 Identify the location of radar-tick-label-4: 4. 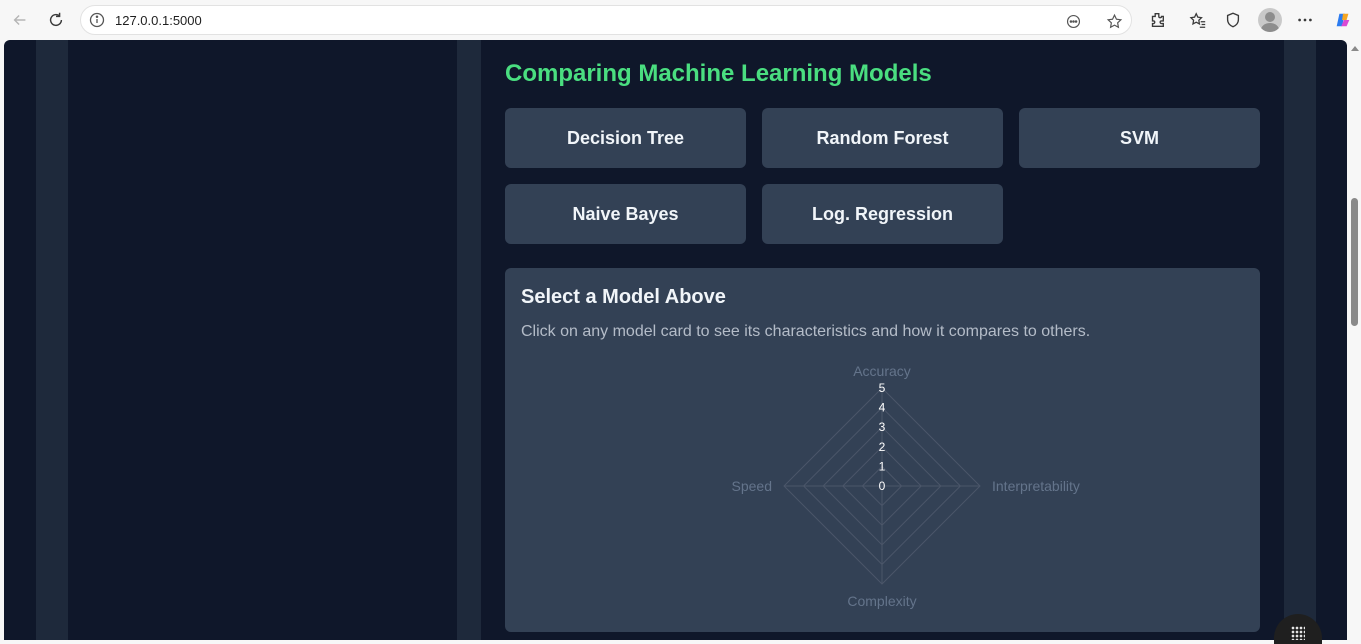
(882, 408).